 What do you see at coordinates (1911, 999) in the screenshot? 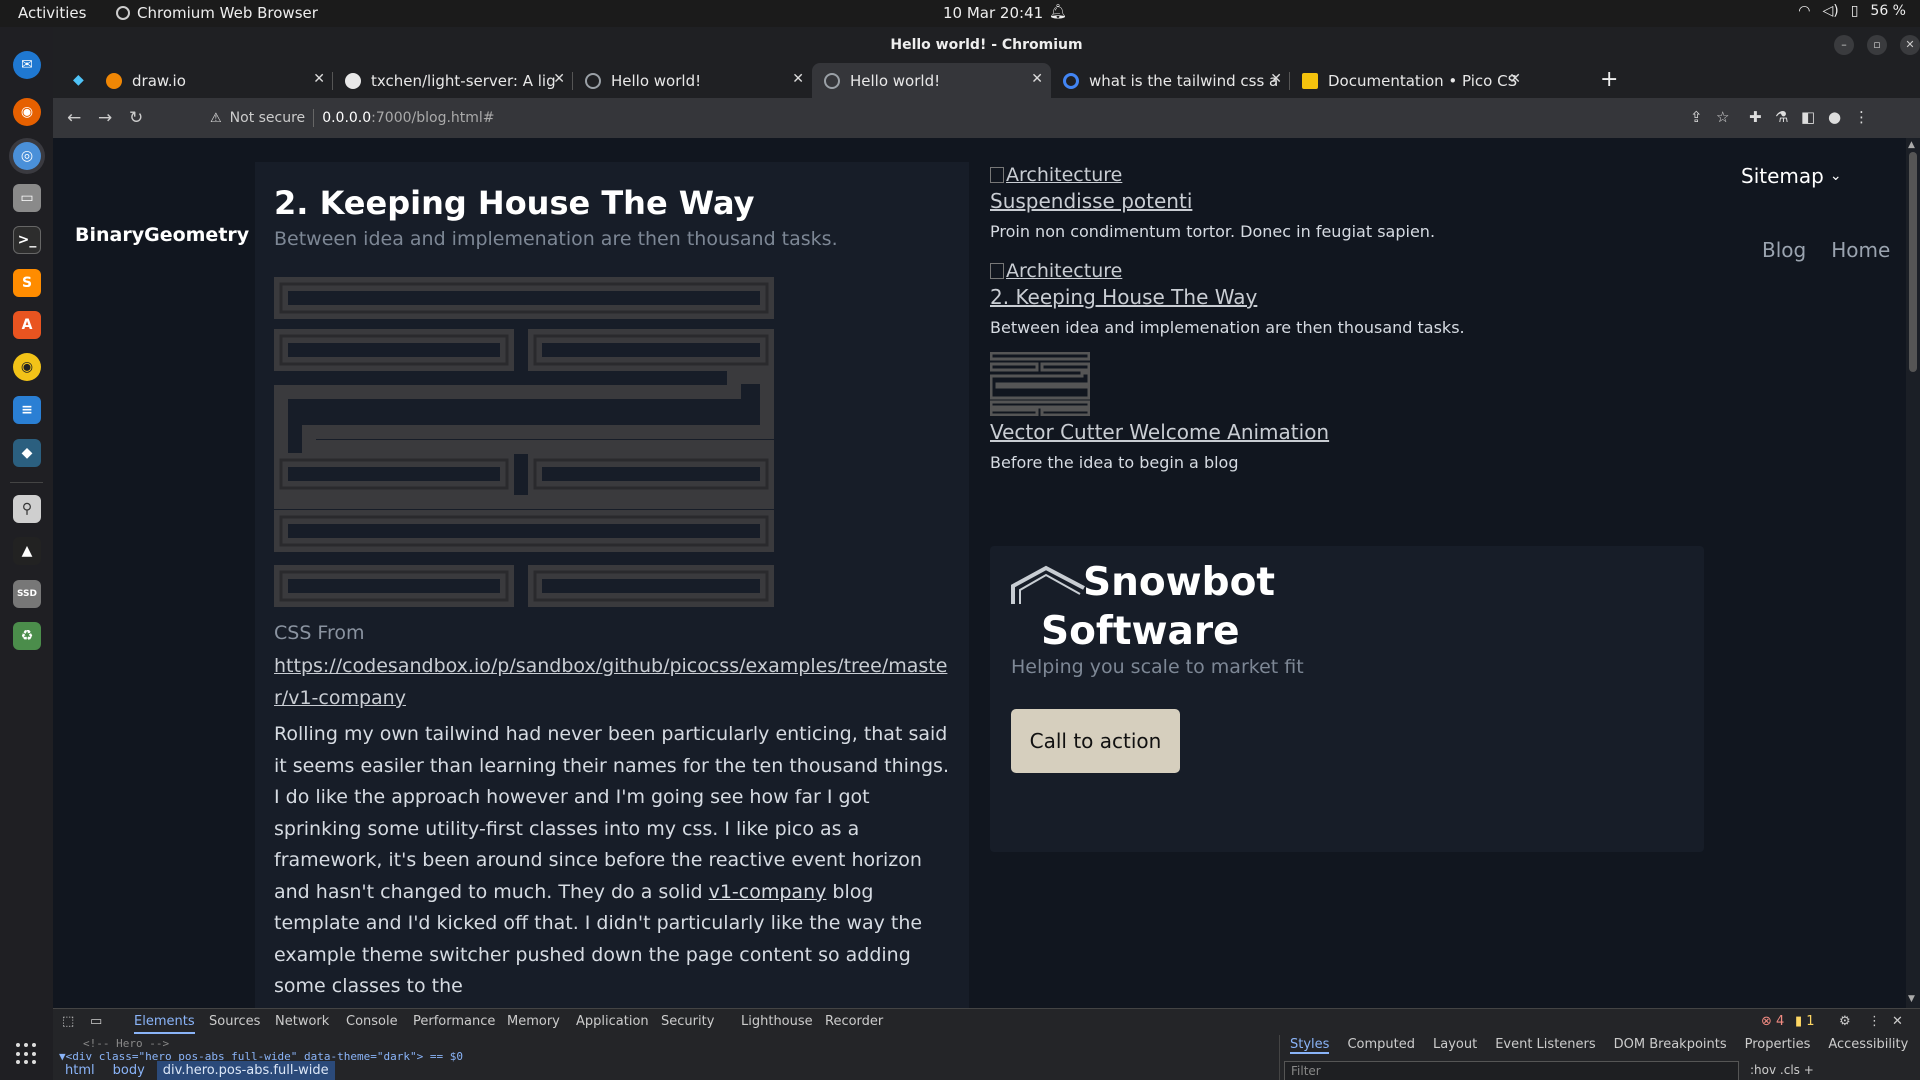
I see `scroll-down-icon: ▼` at bounding box center [1911, 999].